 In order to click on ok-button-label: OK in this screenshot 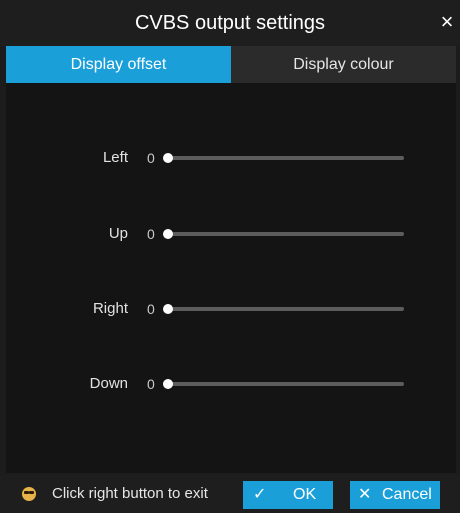, I will do `click(305, 494)`.